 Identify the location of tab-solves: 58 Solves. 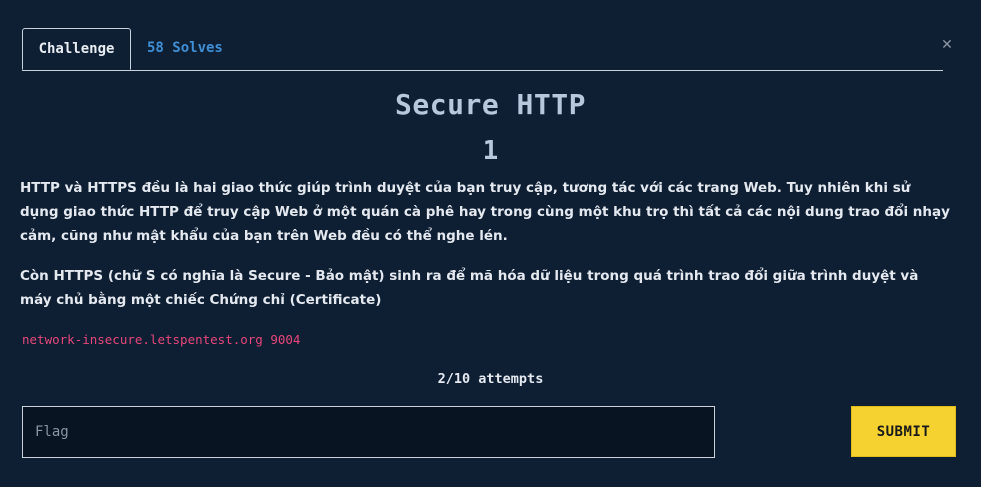
(185, 48).